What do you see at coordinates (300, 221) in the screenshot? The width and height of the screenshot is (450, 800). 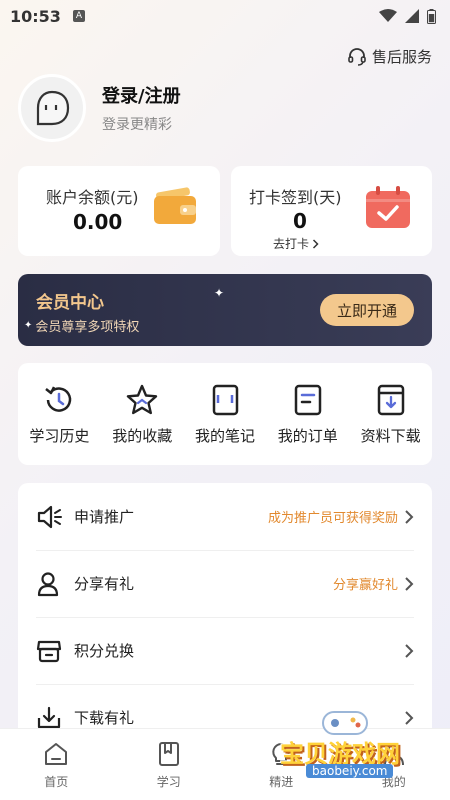 I see `checkin-value: 0` at bounding box center [300, 221].